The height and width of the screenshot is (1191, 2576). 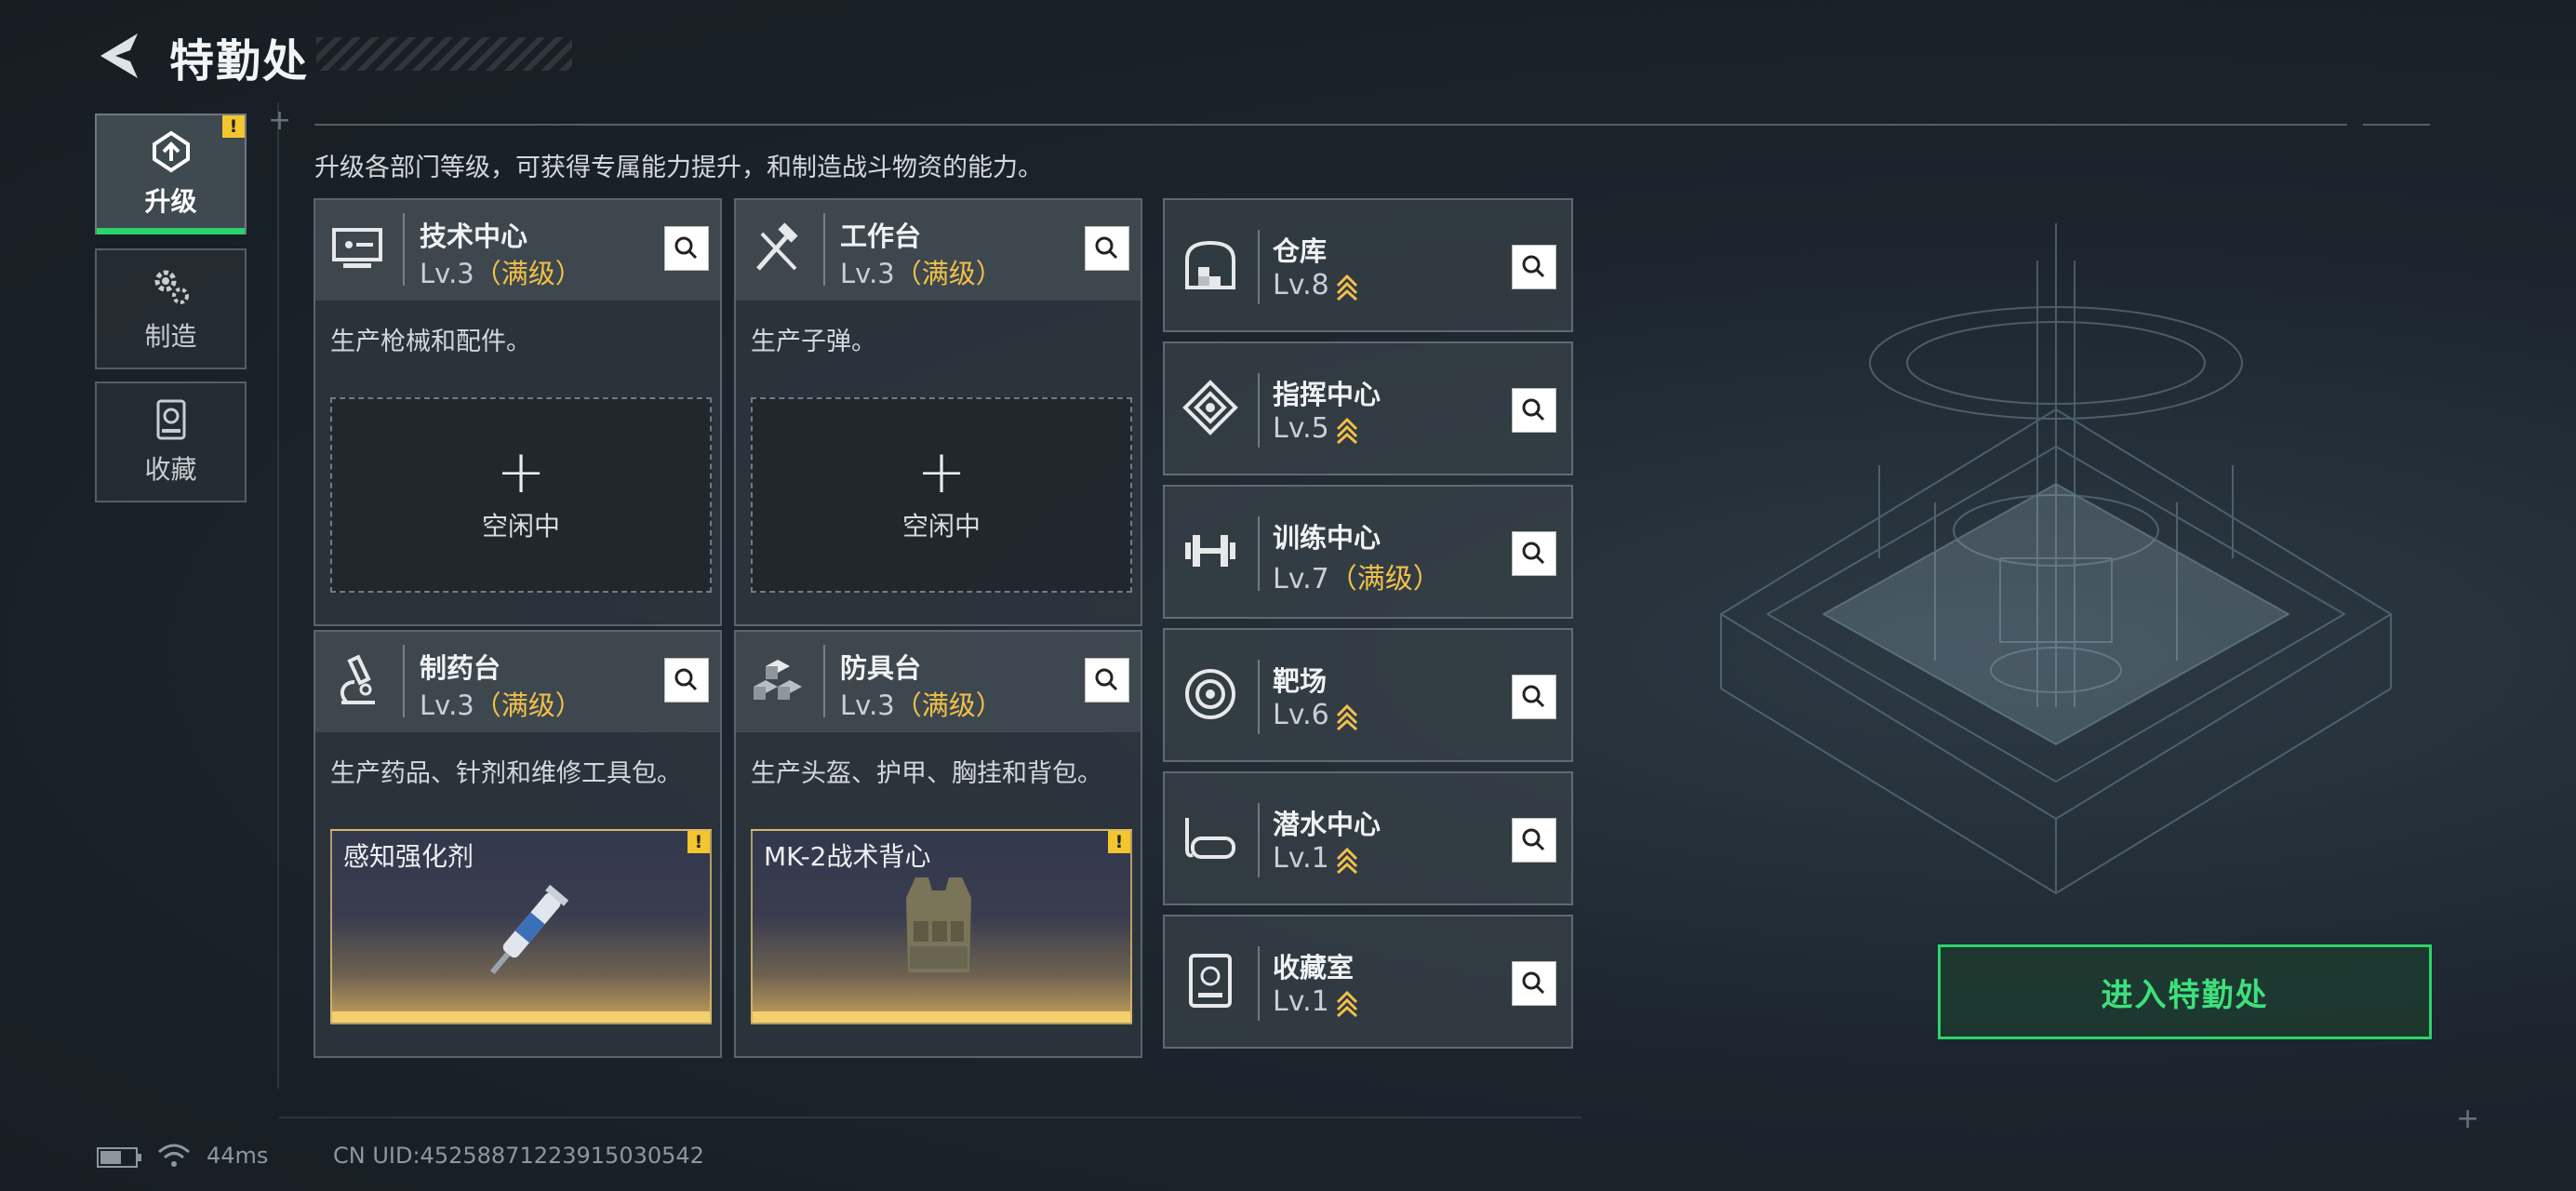 I want to click on facility-warehouse: 仓库 Lv.8, so click(x=1368, y=265).